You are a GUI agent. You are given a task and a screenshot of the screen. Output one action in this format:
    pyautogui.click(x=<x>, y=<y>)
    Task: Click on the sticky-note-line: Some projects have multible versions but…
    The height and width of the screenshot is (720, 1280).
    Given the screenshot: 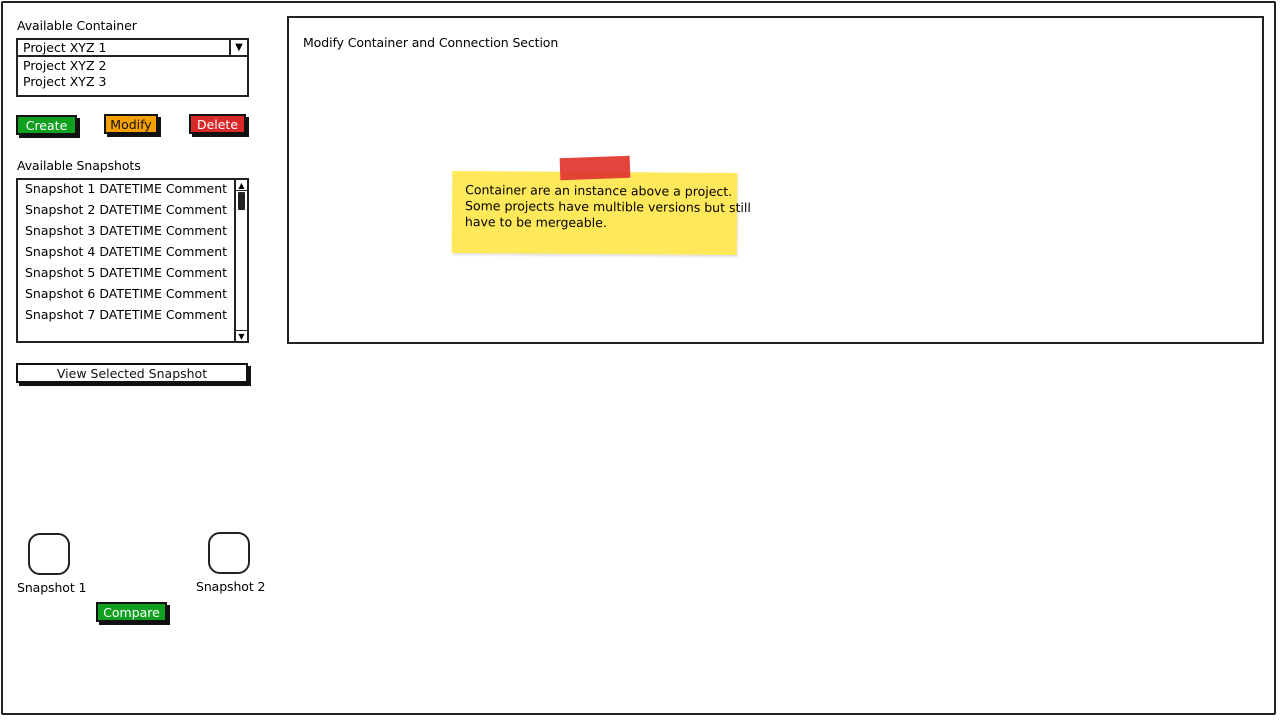 What is the action you would take?
    pyautogui.click(x=607, y=207)
    